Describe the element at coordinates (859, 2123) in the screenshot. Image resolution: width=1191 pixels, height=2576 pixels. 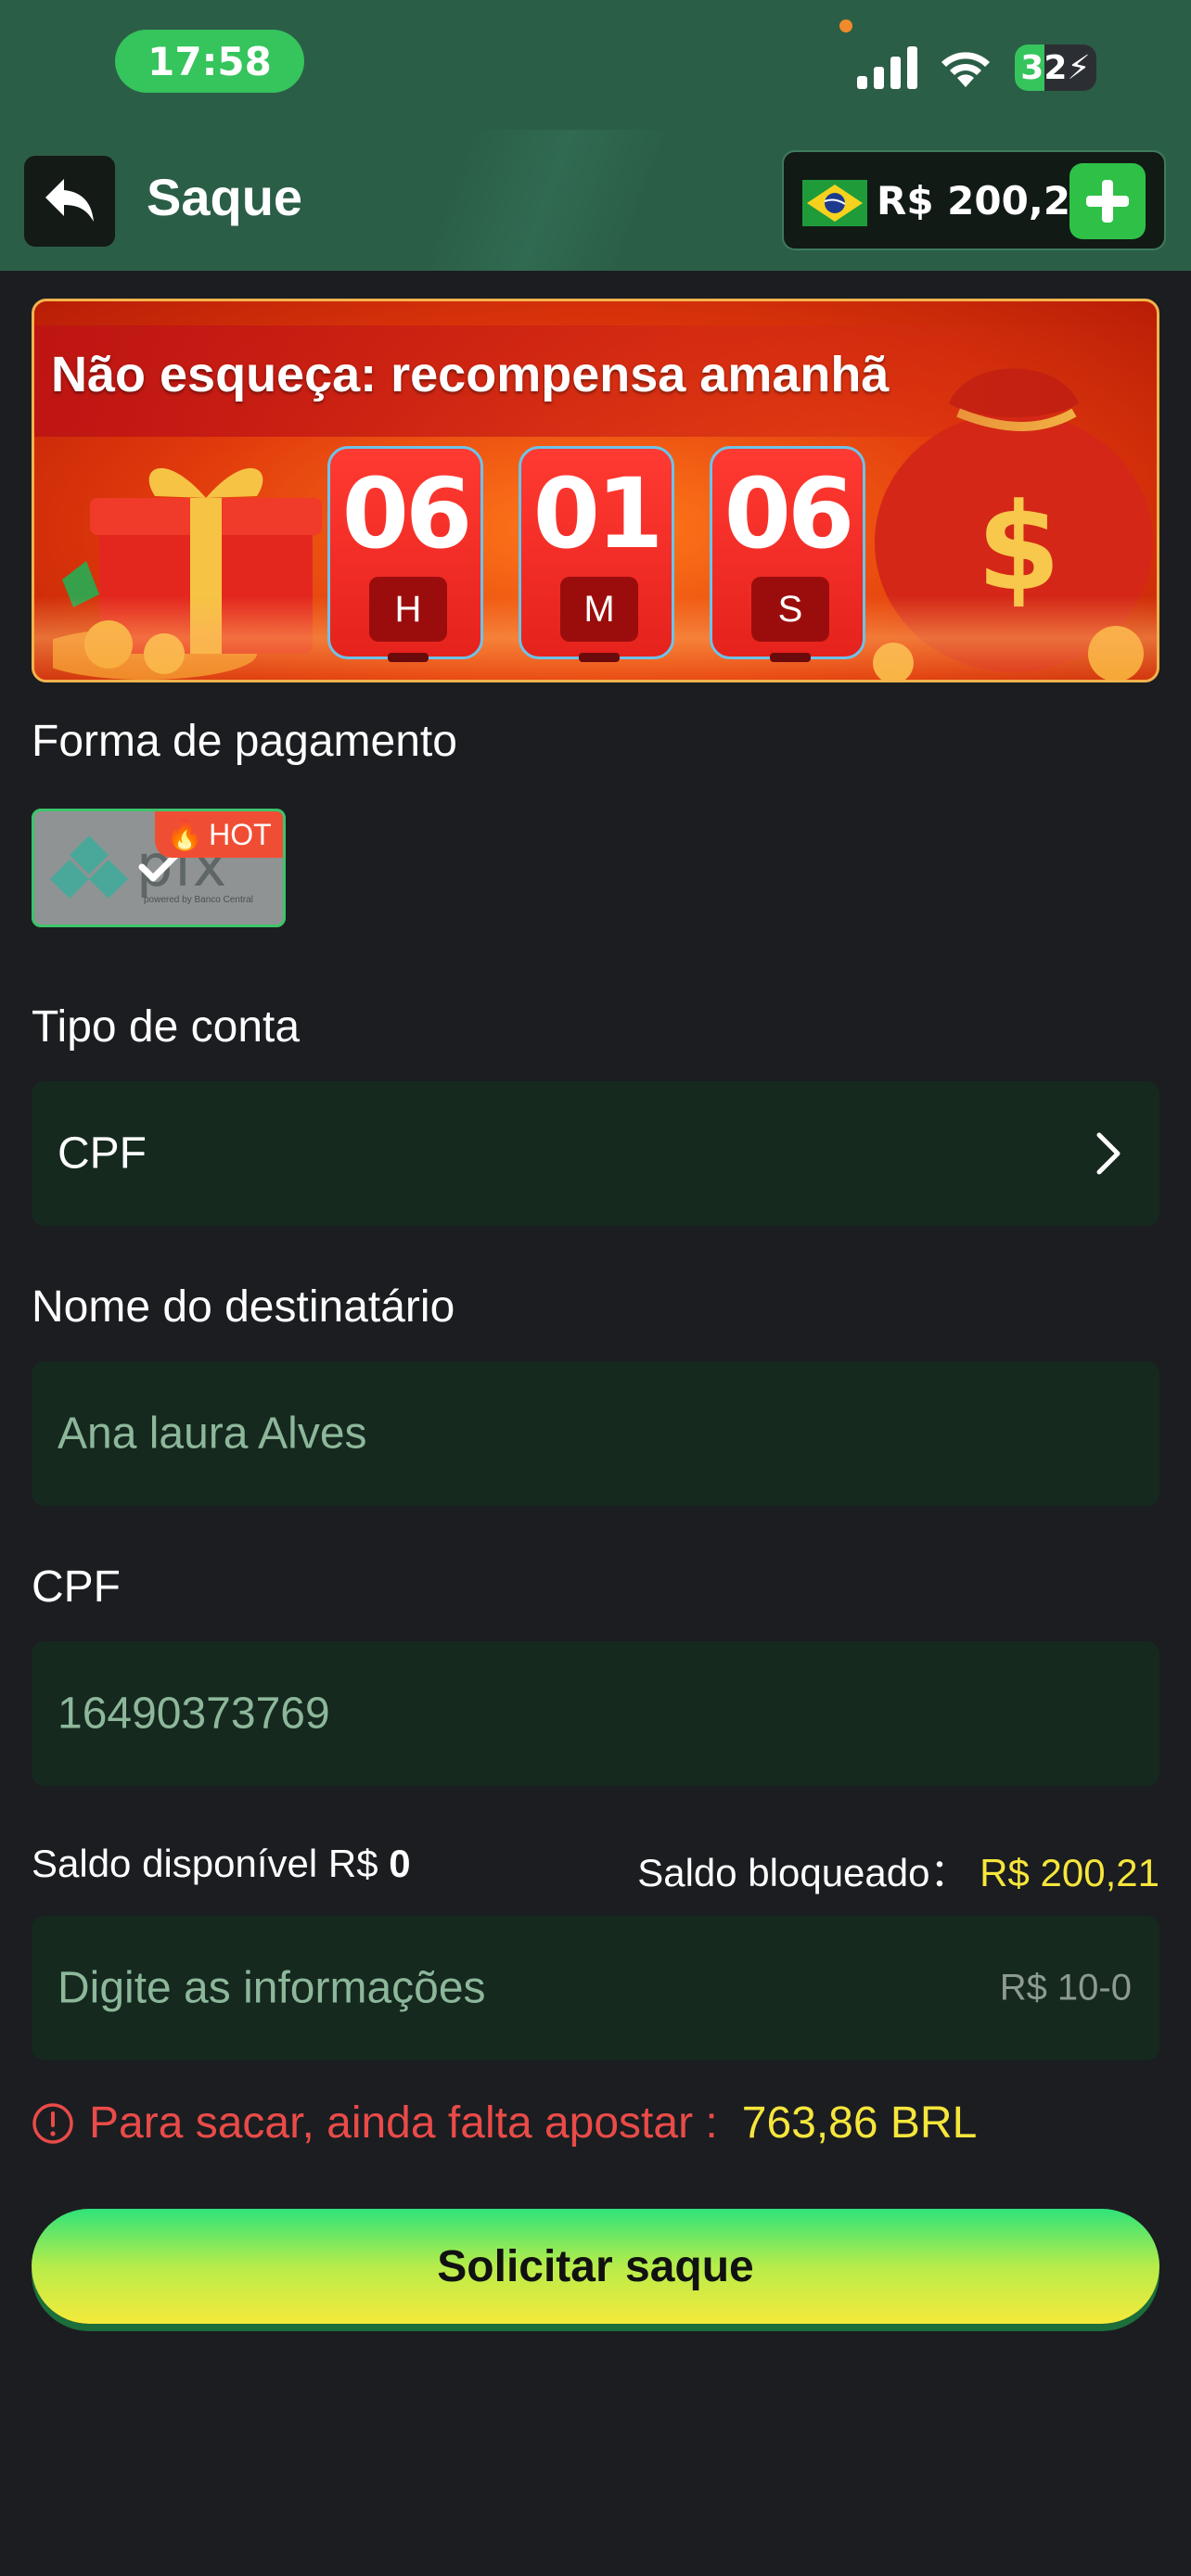
I see `warning-amount: 763,86 BRL` at that location.